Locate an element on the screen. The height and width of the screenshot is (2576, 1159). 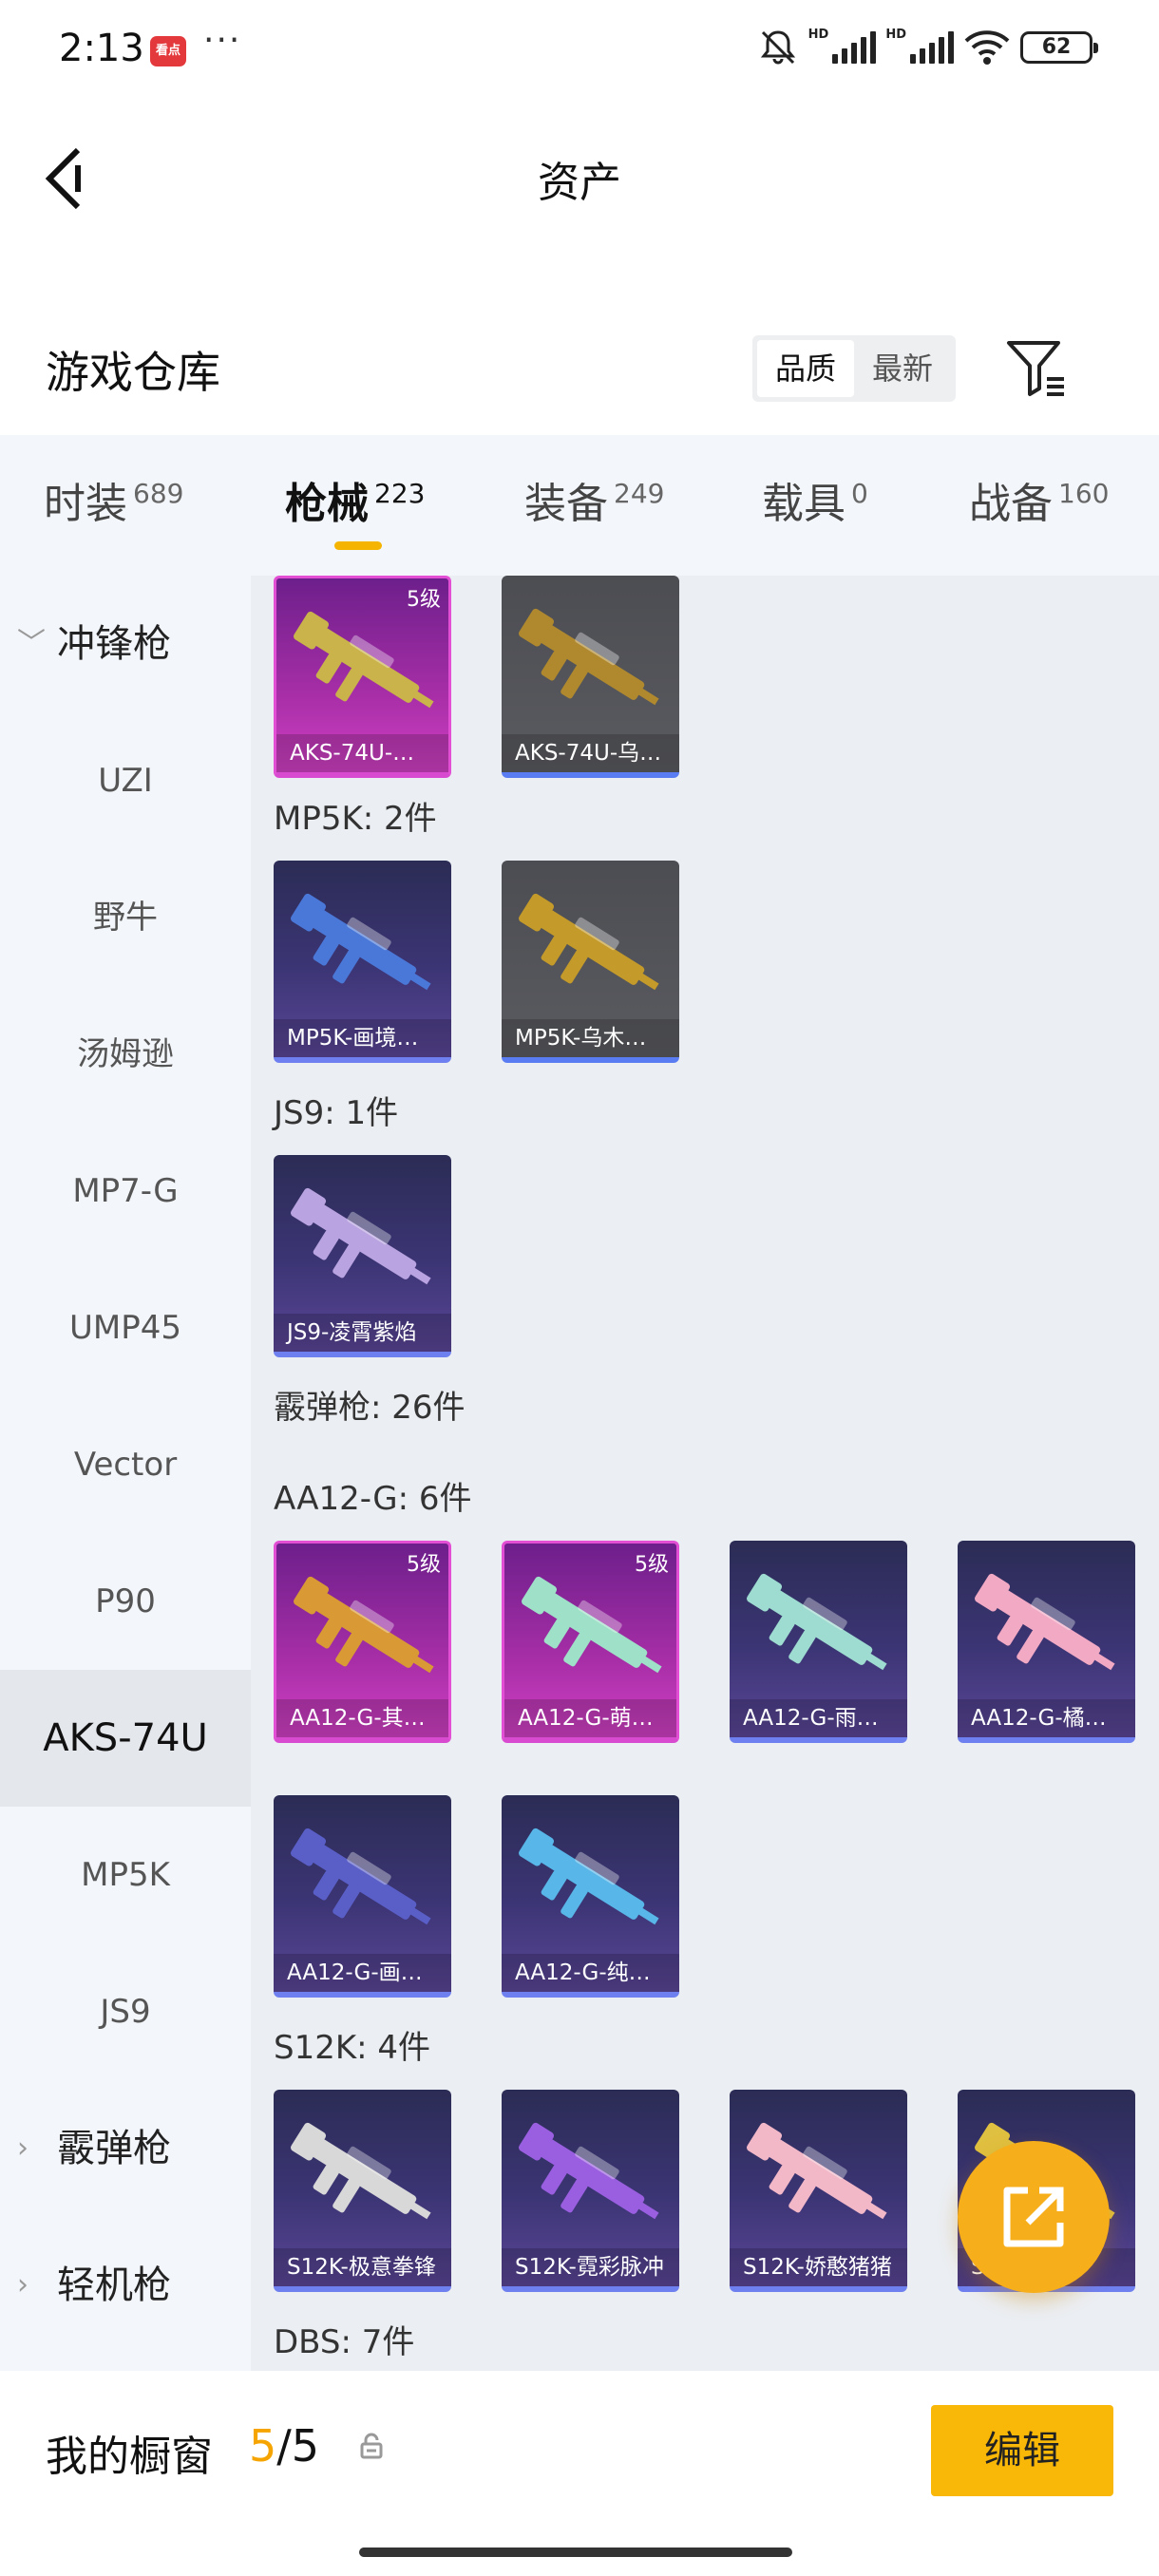
sidebar-item-mp5k: MP5K is located at coordinates (125, 1875).